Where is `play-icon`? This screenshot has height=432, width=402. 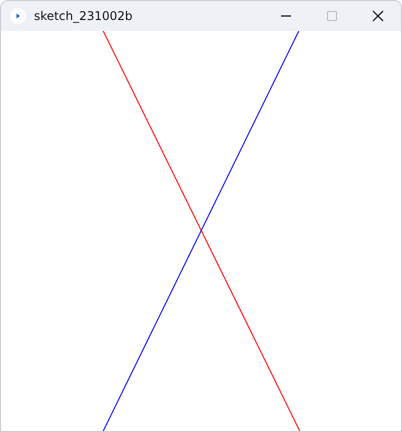
play-icon is located at coordinates (18, 16).